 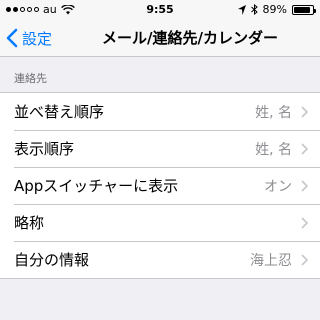 I want to click on row-sort-order: 並べ替え順序 姓, 名, so click(x=160, y=111).